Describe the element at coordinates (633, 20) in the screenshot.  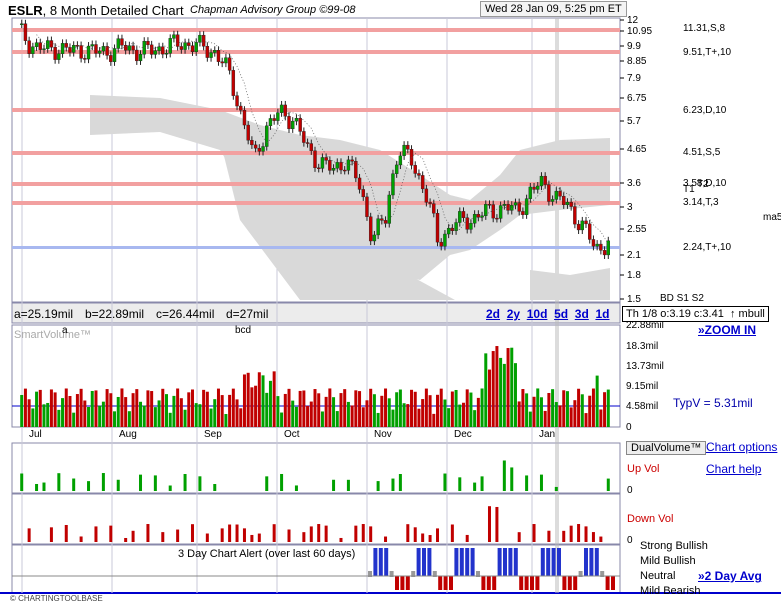
I see `price-tick-label: 12` at that location.